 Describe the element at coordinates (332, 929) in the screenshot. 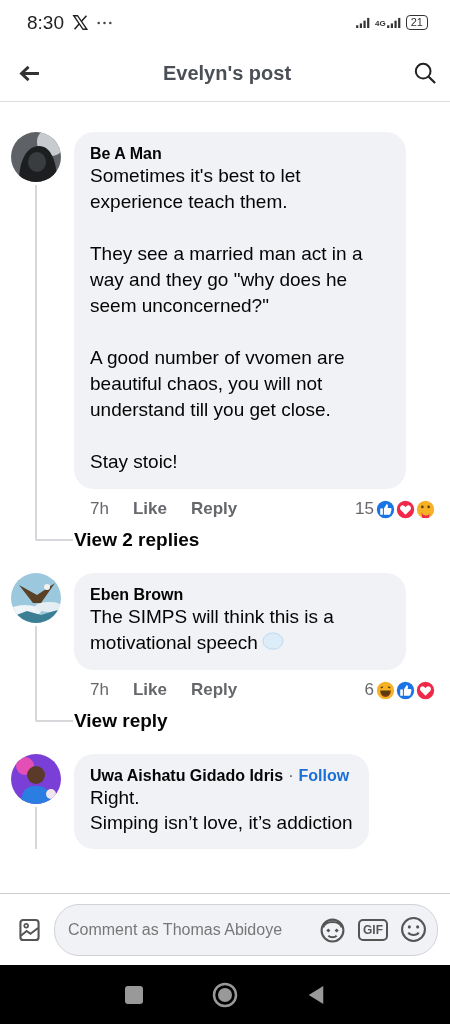

I see `sticker-icon` at that location.